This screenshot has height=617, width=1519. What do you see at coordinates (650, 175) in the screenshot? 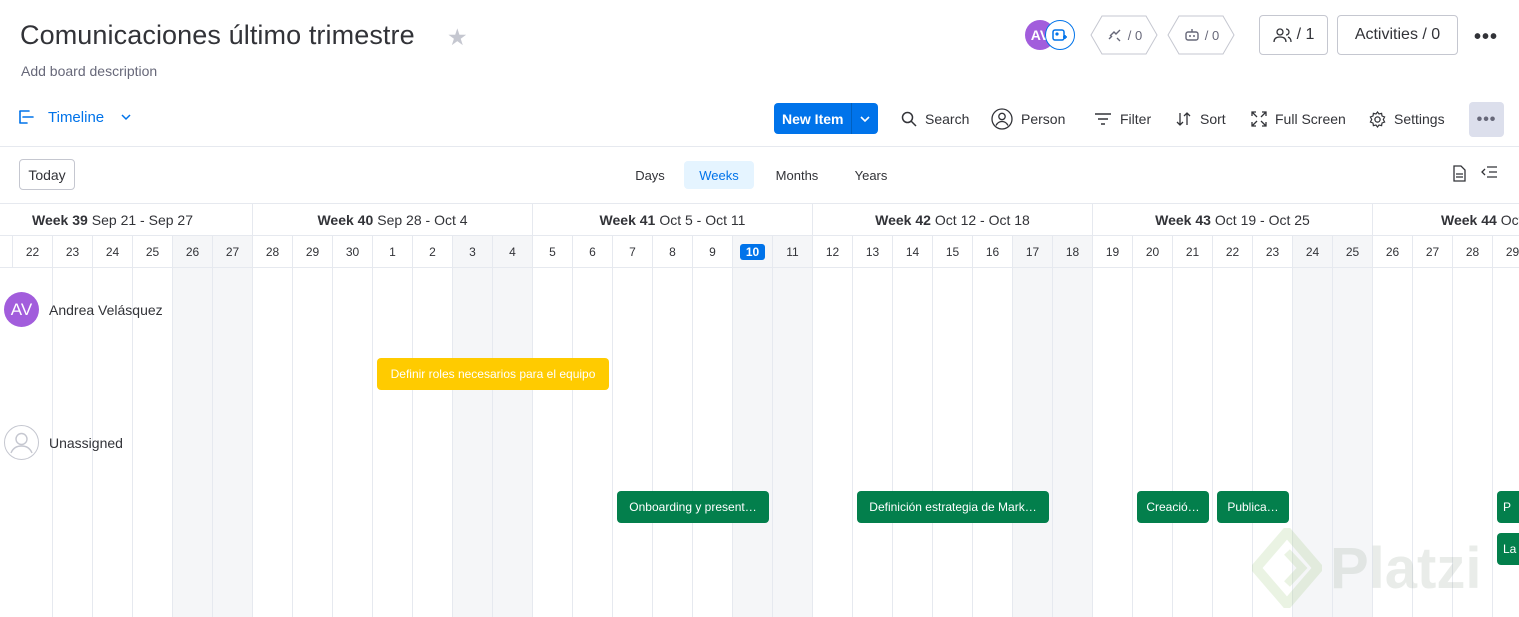
I see `scale-tab-days: Days` at bounding box center [650, 175].